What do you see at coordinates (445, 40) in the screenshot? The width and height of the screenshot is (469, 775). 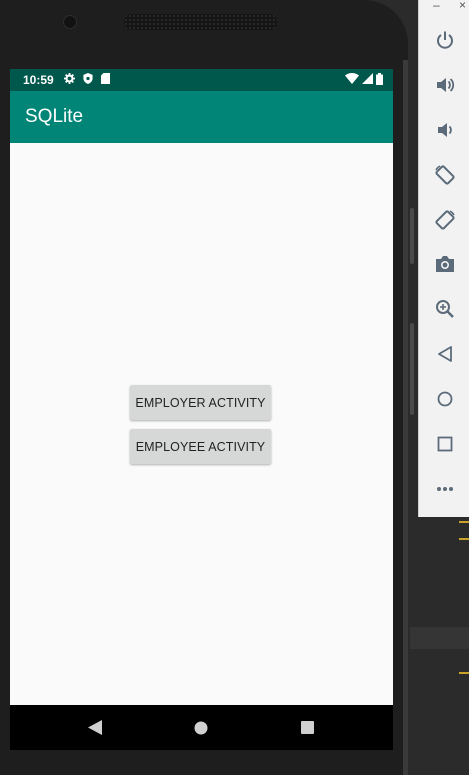 I see `power-icon` at bounding box center [445, 40].